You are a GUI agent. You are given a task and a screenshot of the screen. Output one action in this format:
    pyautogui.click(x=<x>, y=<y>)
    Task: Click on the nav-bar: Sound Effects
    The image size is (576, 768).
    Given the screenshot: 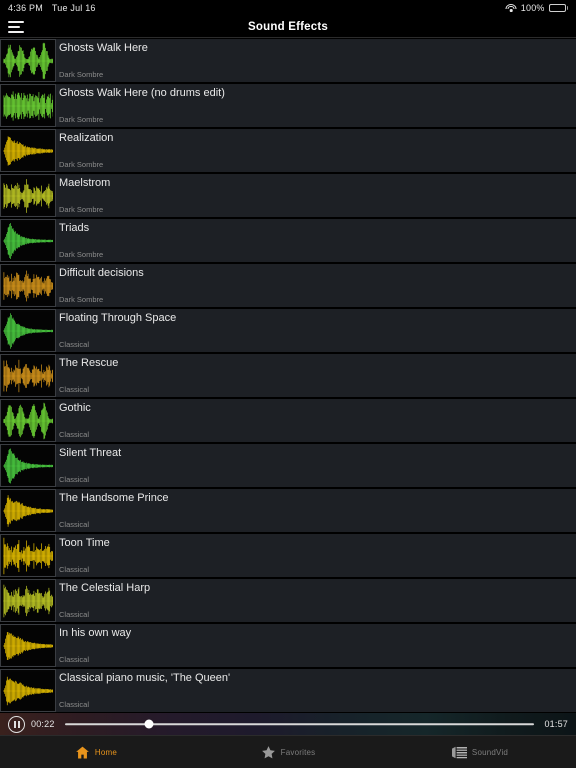 What is the action you would take?
    pyautogui.click(x=288, y=27)
    